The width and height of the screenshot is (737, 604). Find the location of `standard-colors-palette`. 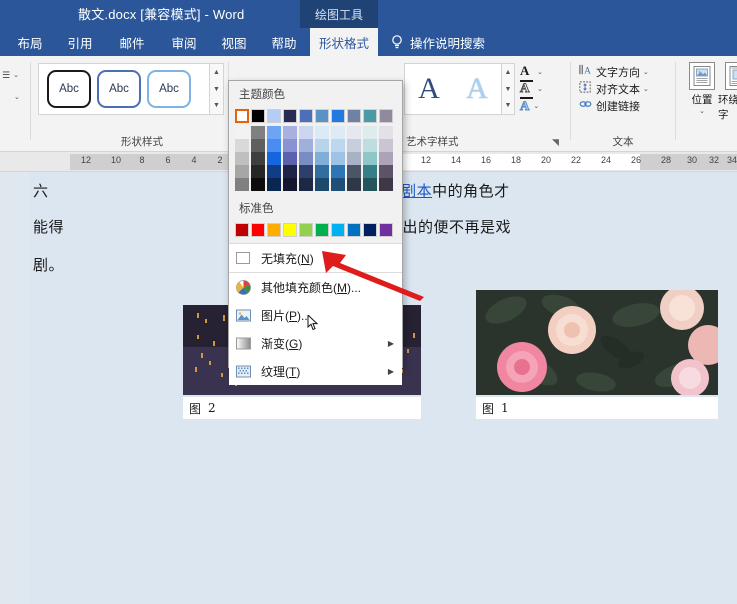

standard-colors-palette is located at coordinates (315, 231).